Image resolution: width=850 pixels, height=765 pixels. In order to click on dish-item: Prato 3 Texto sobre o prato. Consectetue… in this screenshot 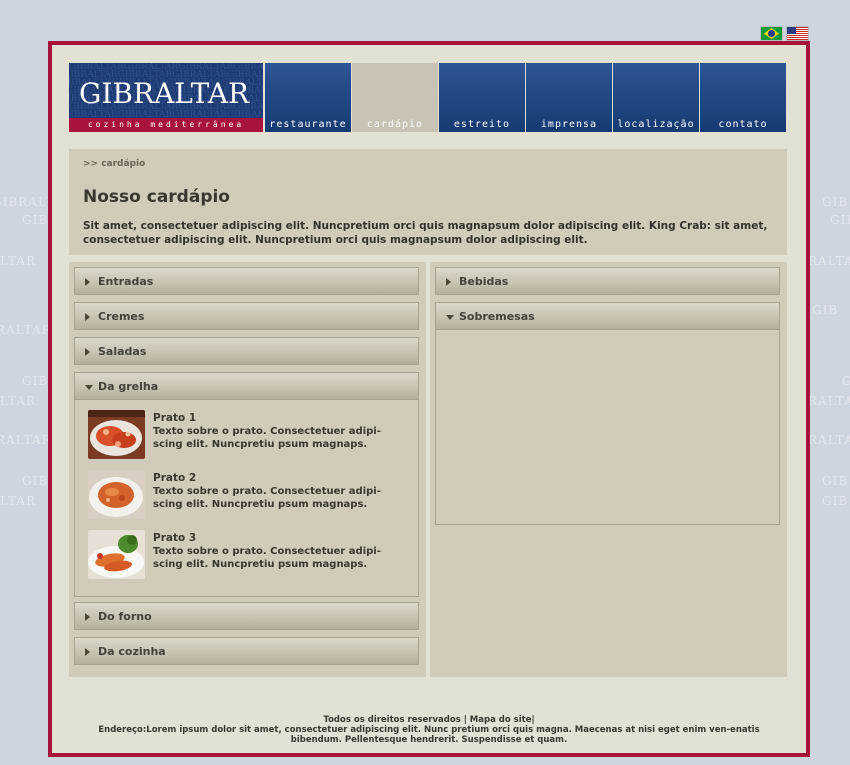, I will do `click(248, 556)`.